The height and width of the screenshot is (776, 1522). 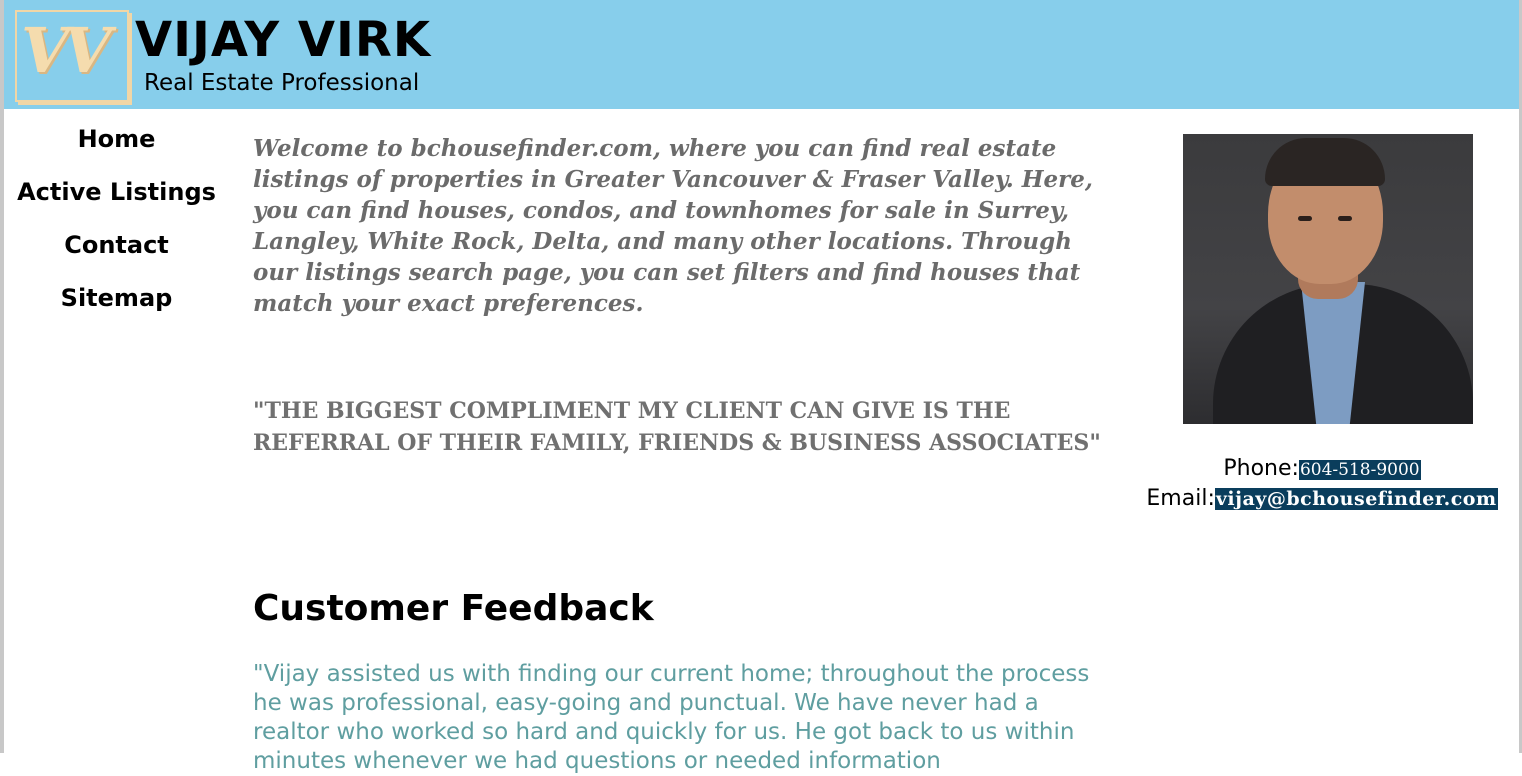 What do you see at coordinates (453, 608) in the screenshot?
I see `customer-feedback-heading: Customer Feedback` at bounding box center [453, 608].